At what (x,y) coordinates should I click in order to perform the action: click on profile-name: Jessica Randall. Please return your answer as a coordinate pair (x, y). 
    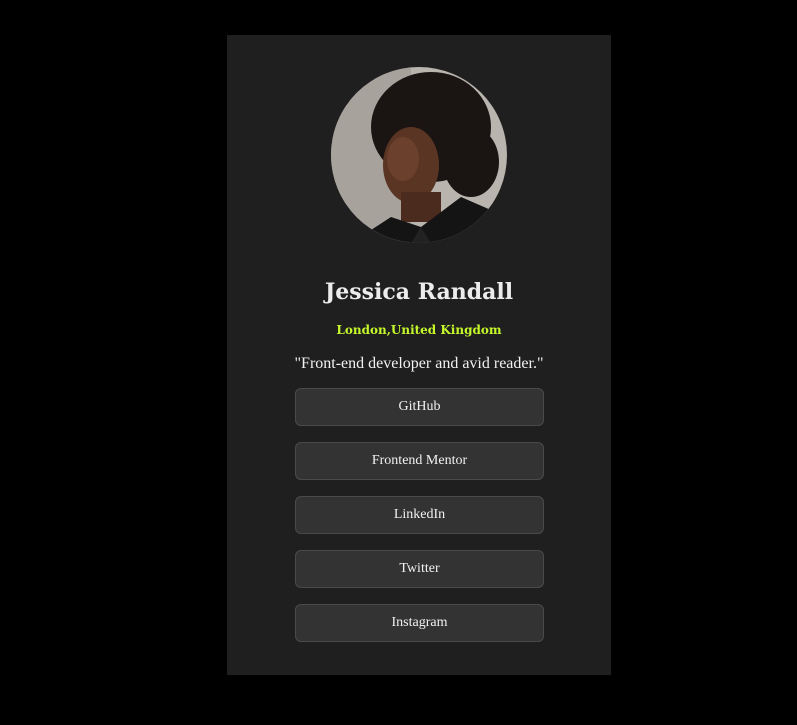
    Looking at the image, I should click on (419, 292).